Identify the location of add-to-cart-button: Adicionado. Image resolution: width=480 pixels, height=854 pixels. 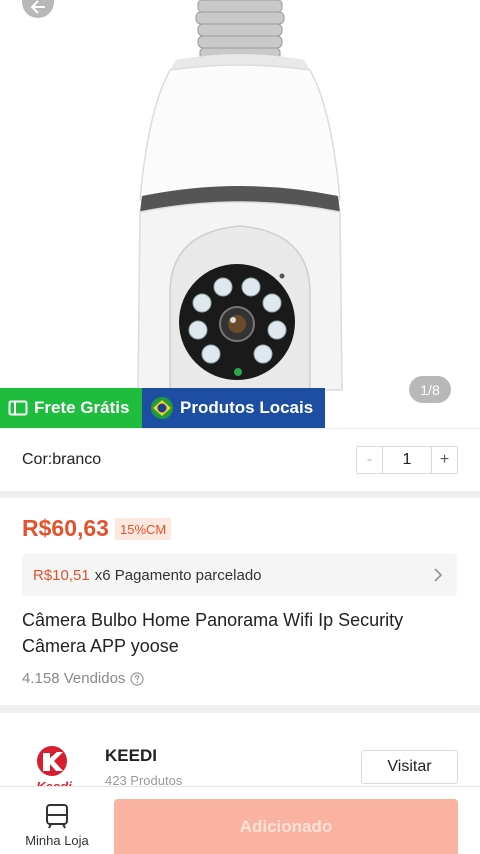
(286, 826).